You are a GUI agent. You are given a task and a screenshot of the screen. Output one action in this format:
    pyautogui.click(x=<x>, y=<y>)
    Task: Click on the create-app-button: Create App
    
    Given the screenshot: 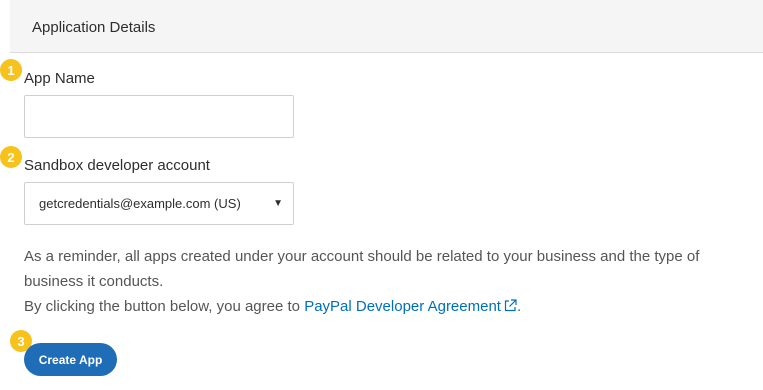 What is the action you would take?
    pyautogui.click(x=70, y=359)
    